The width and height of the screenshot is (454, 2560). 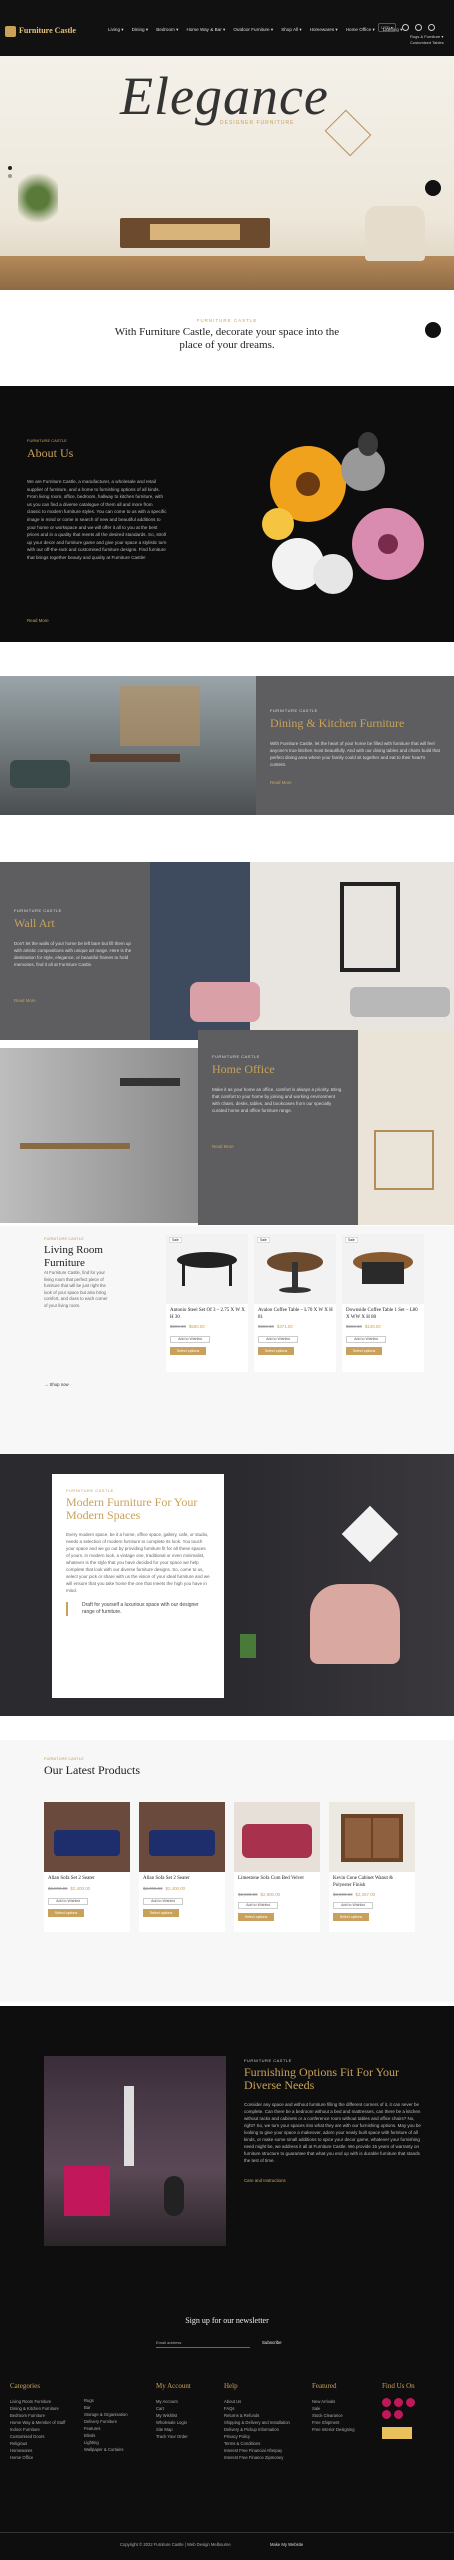 What do you see at coordinates (262, 2408) in the screenshot?
I see `footer-link: FAQs` at bounding box center [262, 2408].